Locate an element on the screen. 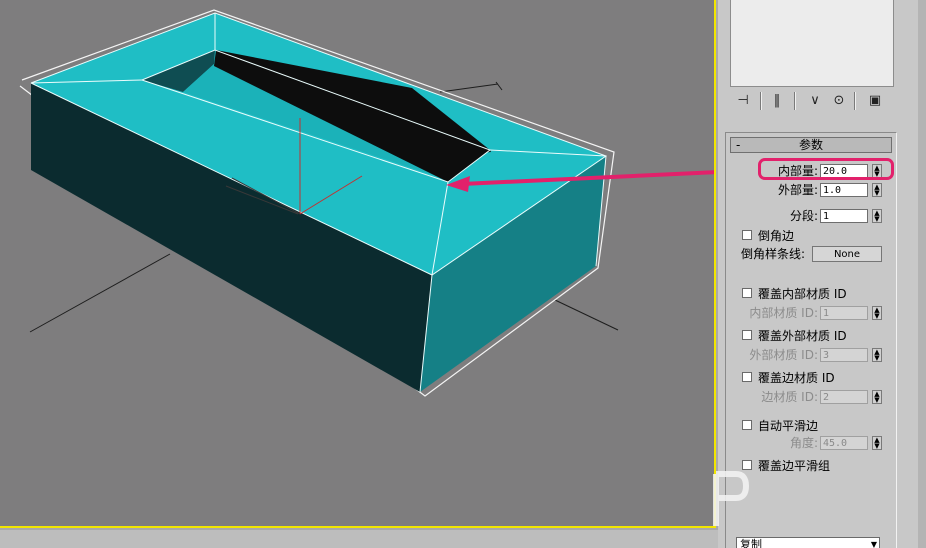 Image resolution: width=926 pixels, height=548 pixels. outer-amount-label-row: 外部量: is located at coordinates (772, 190).